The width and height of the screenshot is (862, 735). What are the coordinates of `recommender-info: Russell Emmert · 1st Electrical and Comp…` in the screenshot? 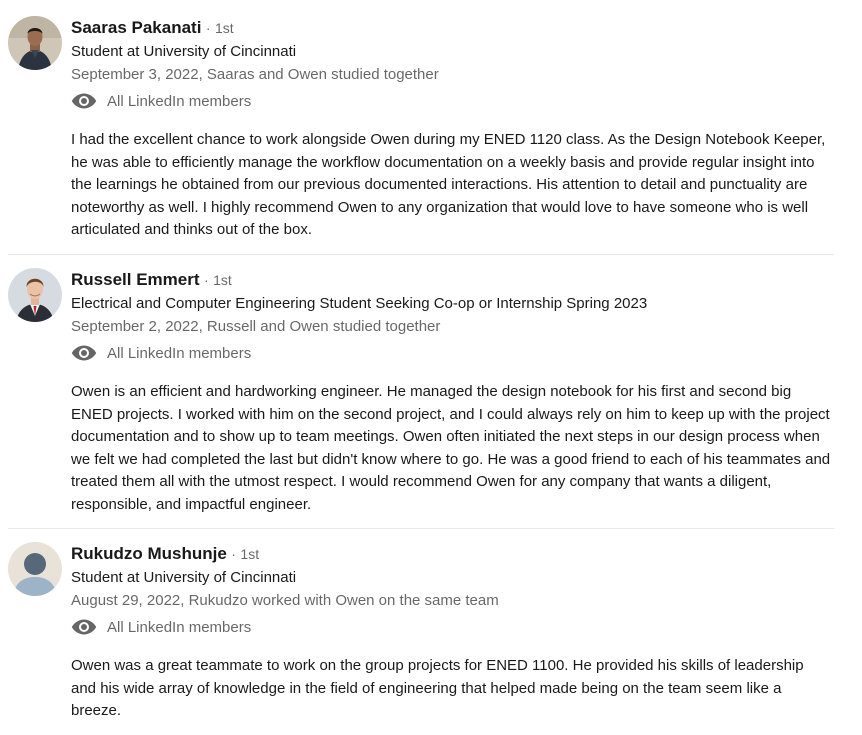 It's located at (451, 317).